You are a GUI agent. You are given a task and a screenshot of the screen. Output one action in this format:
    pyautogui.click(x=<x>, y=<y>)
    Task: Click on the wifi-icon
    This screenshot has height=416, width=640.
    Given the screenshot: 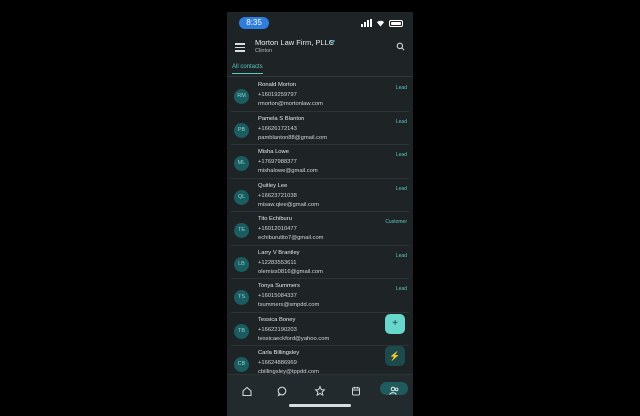 What is the action you would take?
    pyautogui.click(x=380, y=23)
    